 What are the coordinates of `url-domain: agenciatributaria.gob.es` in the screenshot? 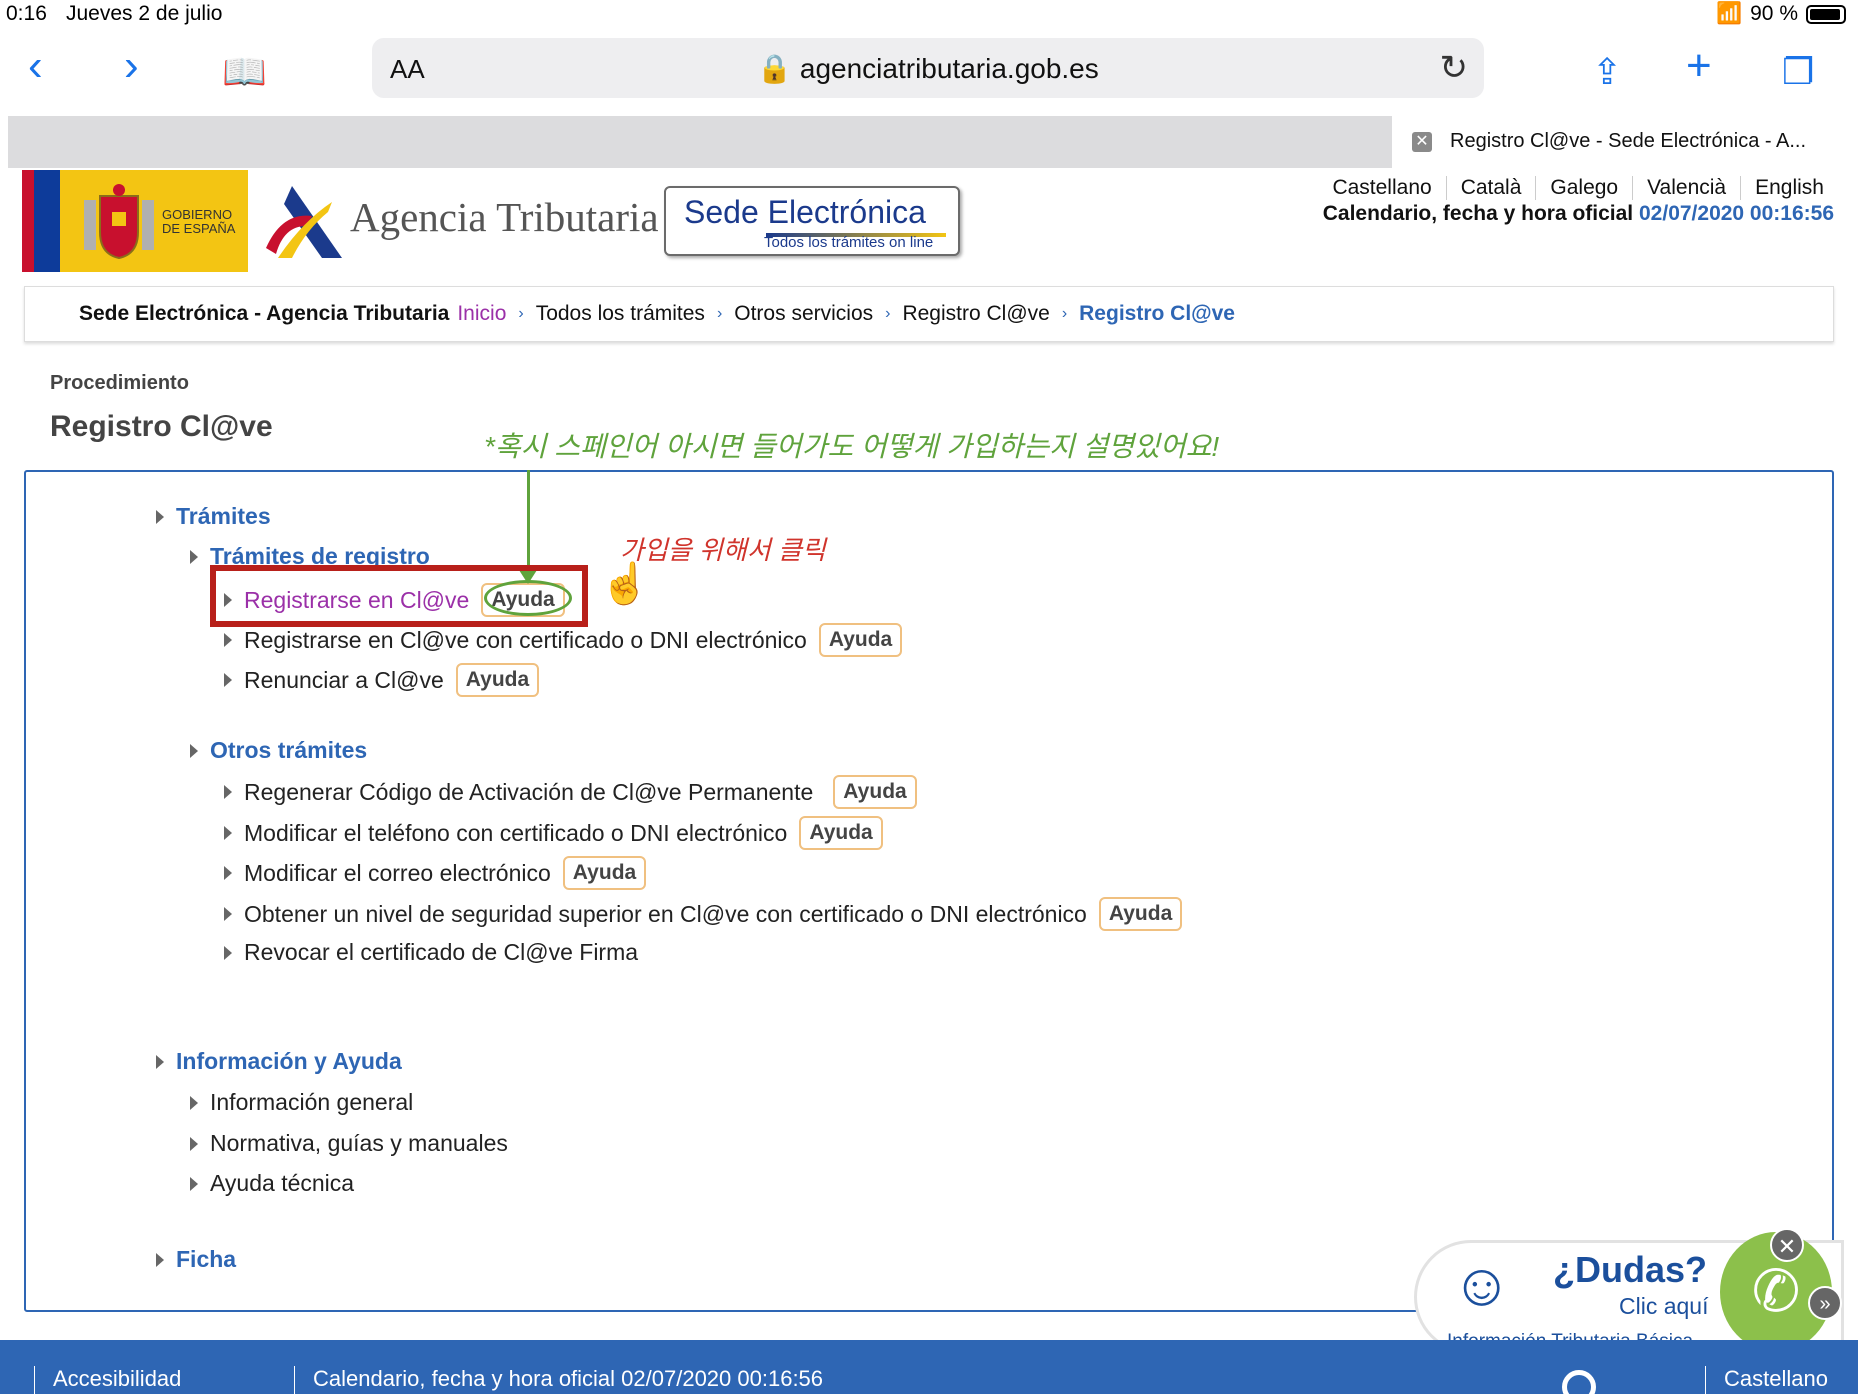 It's located at (949, 68).